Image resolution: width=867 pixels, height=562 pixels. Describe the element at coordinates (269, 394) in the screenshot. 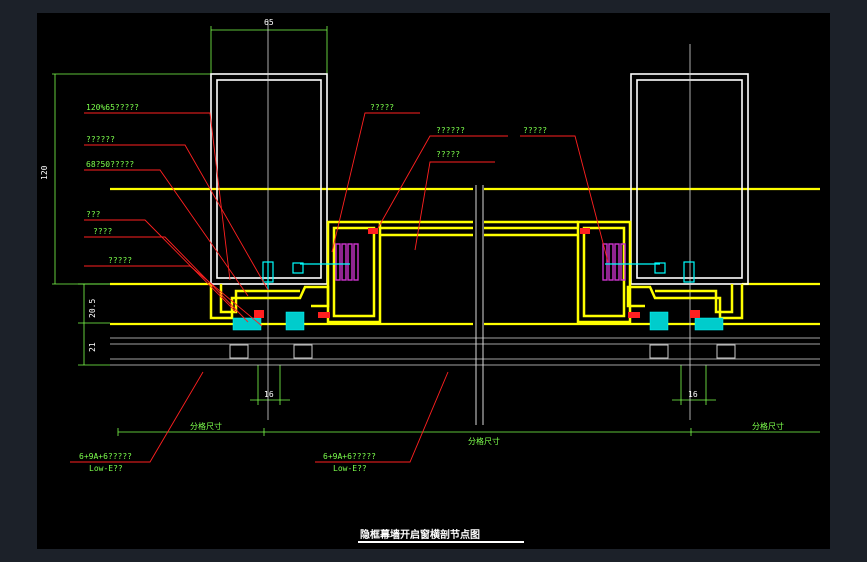

I see `dim-gap-left: 16` at that location.